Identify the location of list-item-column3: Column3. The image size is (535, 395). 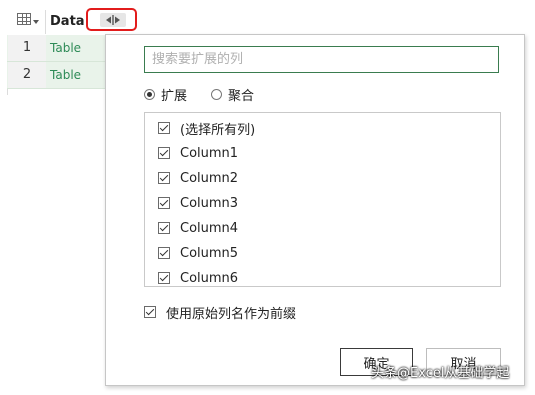
(198, 203).